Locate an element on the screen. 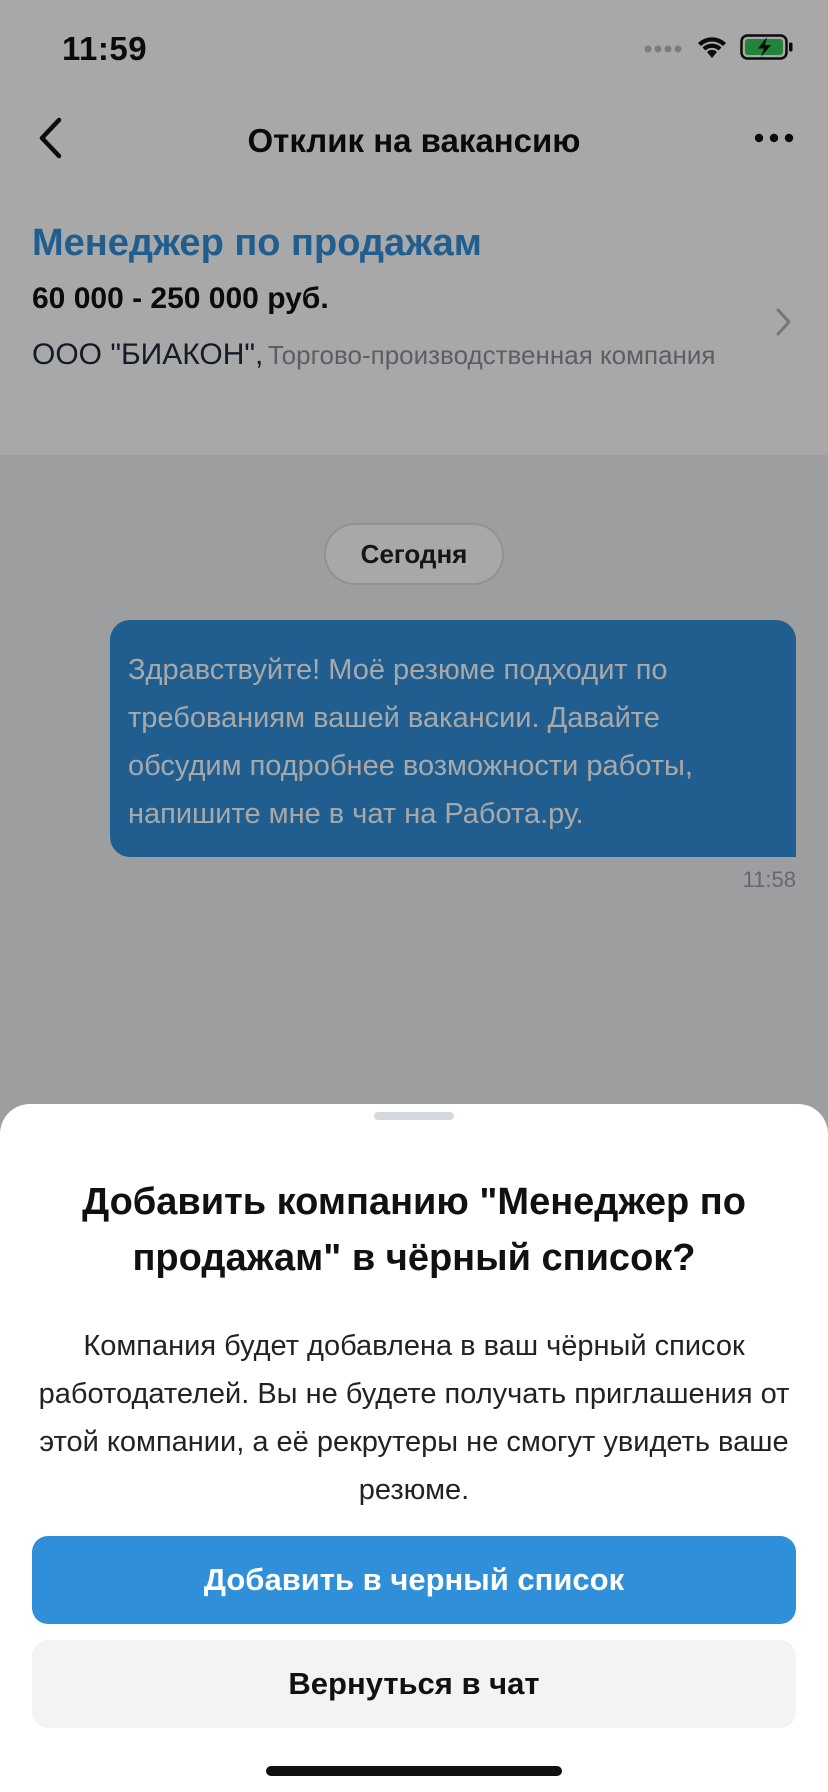 The width and height of the screenshot is (828, 1792). add-to-blacklist-button: Добавить в черный список is located at coordinates (414, 1580).